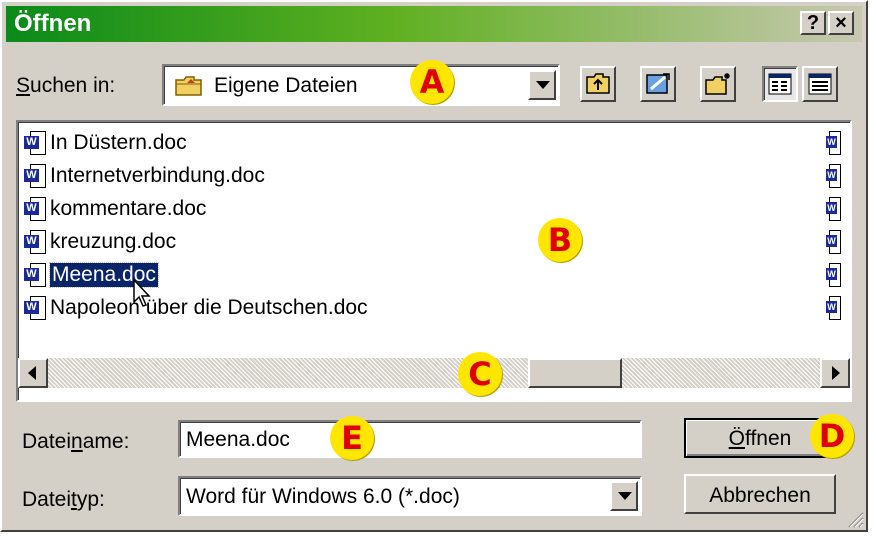 The image size is (876, 540). I want to click on scroll-right-button, so click(835, 373).